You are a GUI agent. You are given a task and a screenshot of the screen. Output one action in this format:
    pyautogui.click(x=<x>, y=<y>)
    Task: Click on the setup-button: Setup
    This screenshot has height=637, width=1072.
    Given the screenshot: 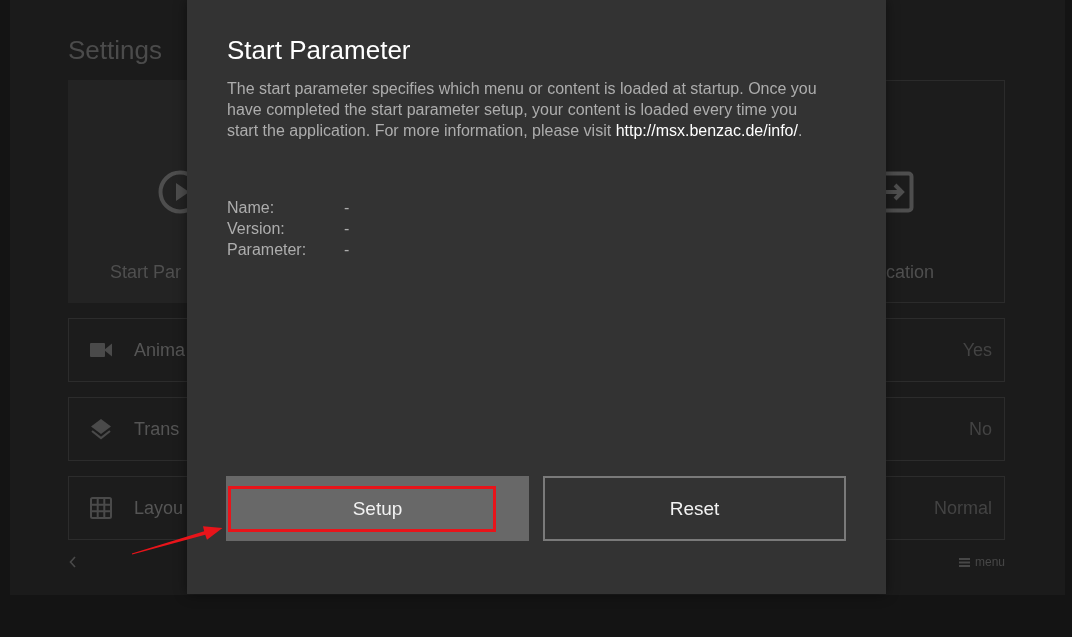 What is the action you would take?
    pyautogui.click(x=377, y=508)
    